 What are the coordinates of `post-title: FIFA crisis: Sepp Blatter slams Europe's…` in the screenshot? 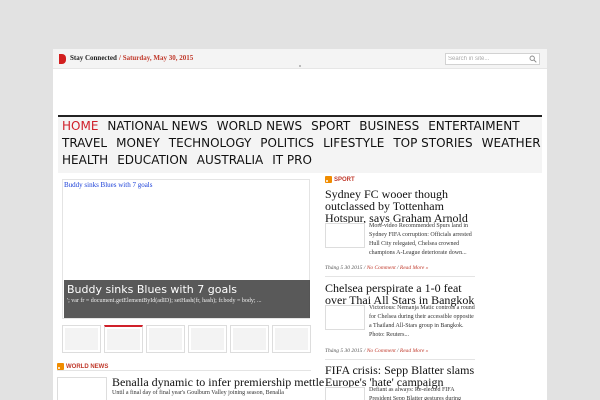 It's located at (402, 376).